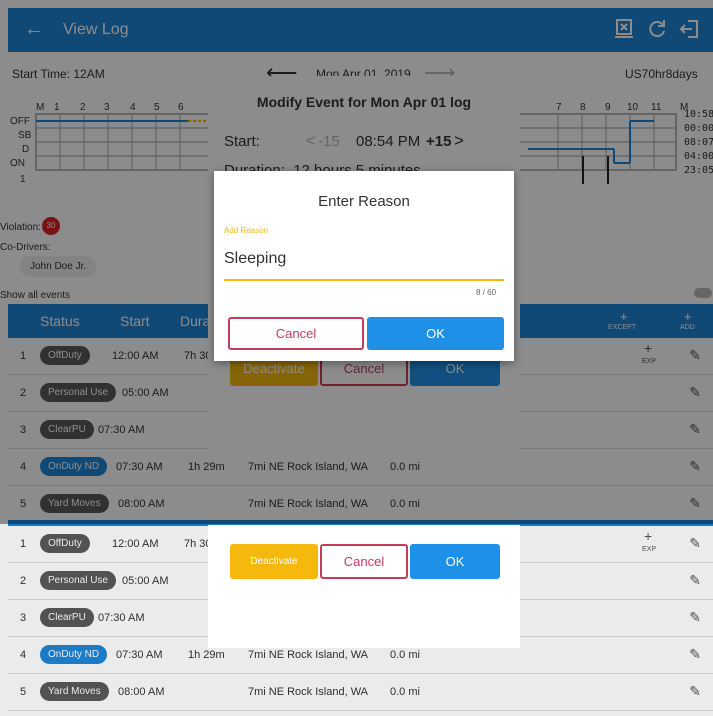 The width and height of the screenshot is (713, 716). I want to click on reason-input: Sleeping, so click(255, 259).